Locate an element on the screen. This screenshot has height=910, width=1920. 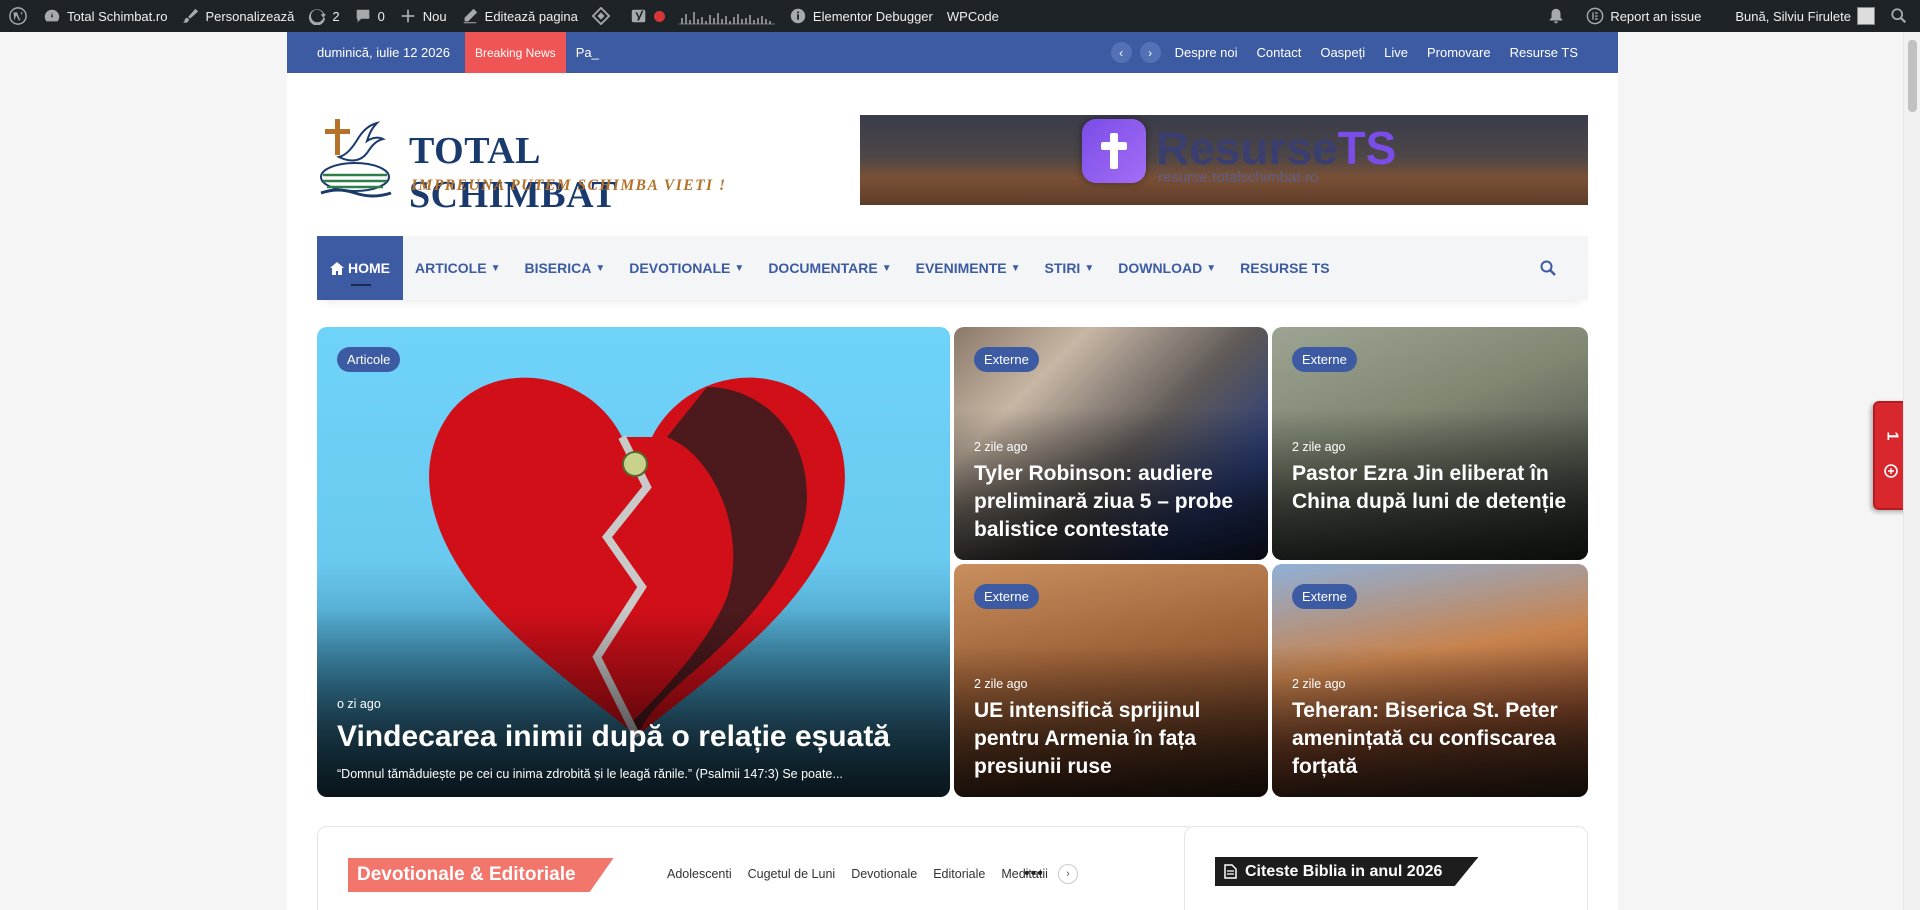
admin-search-button is located at coordinates (1901, 16).